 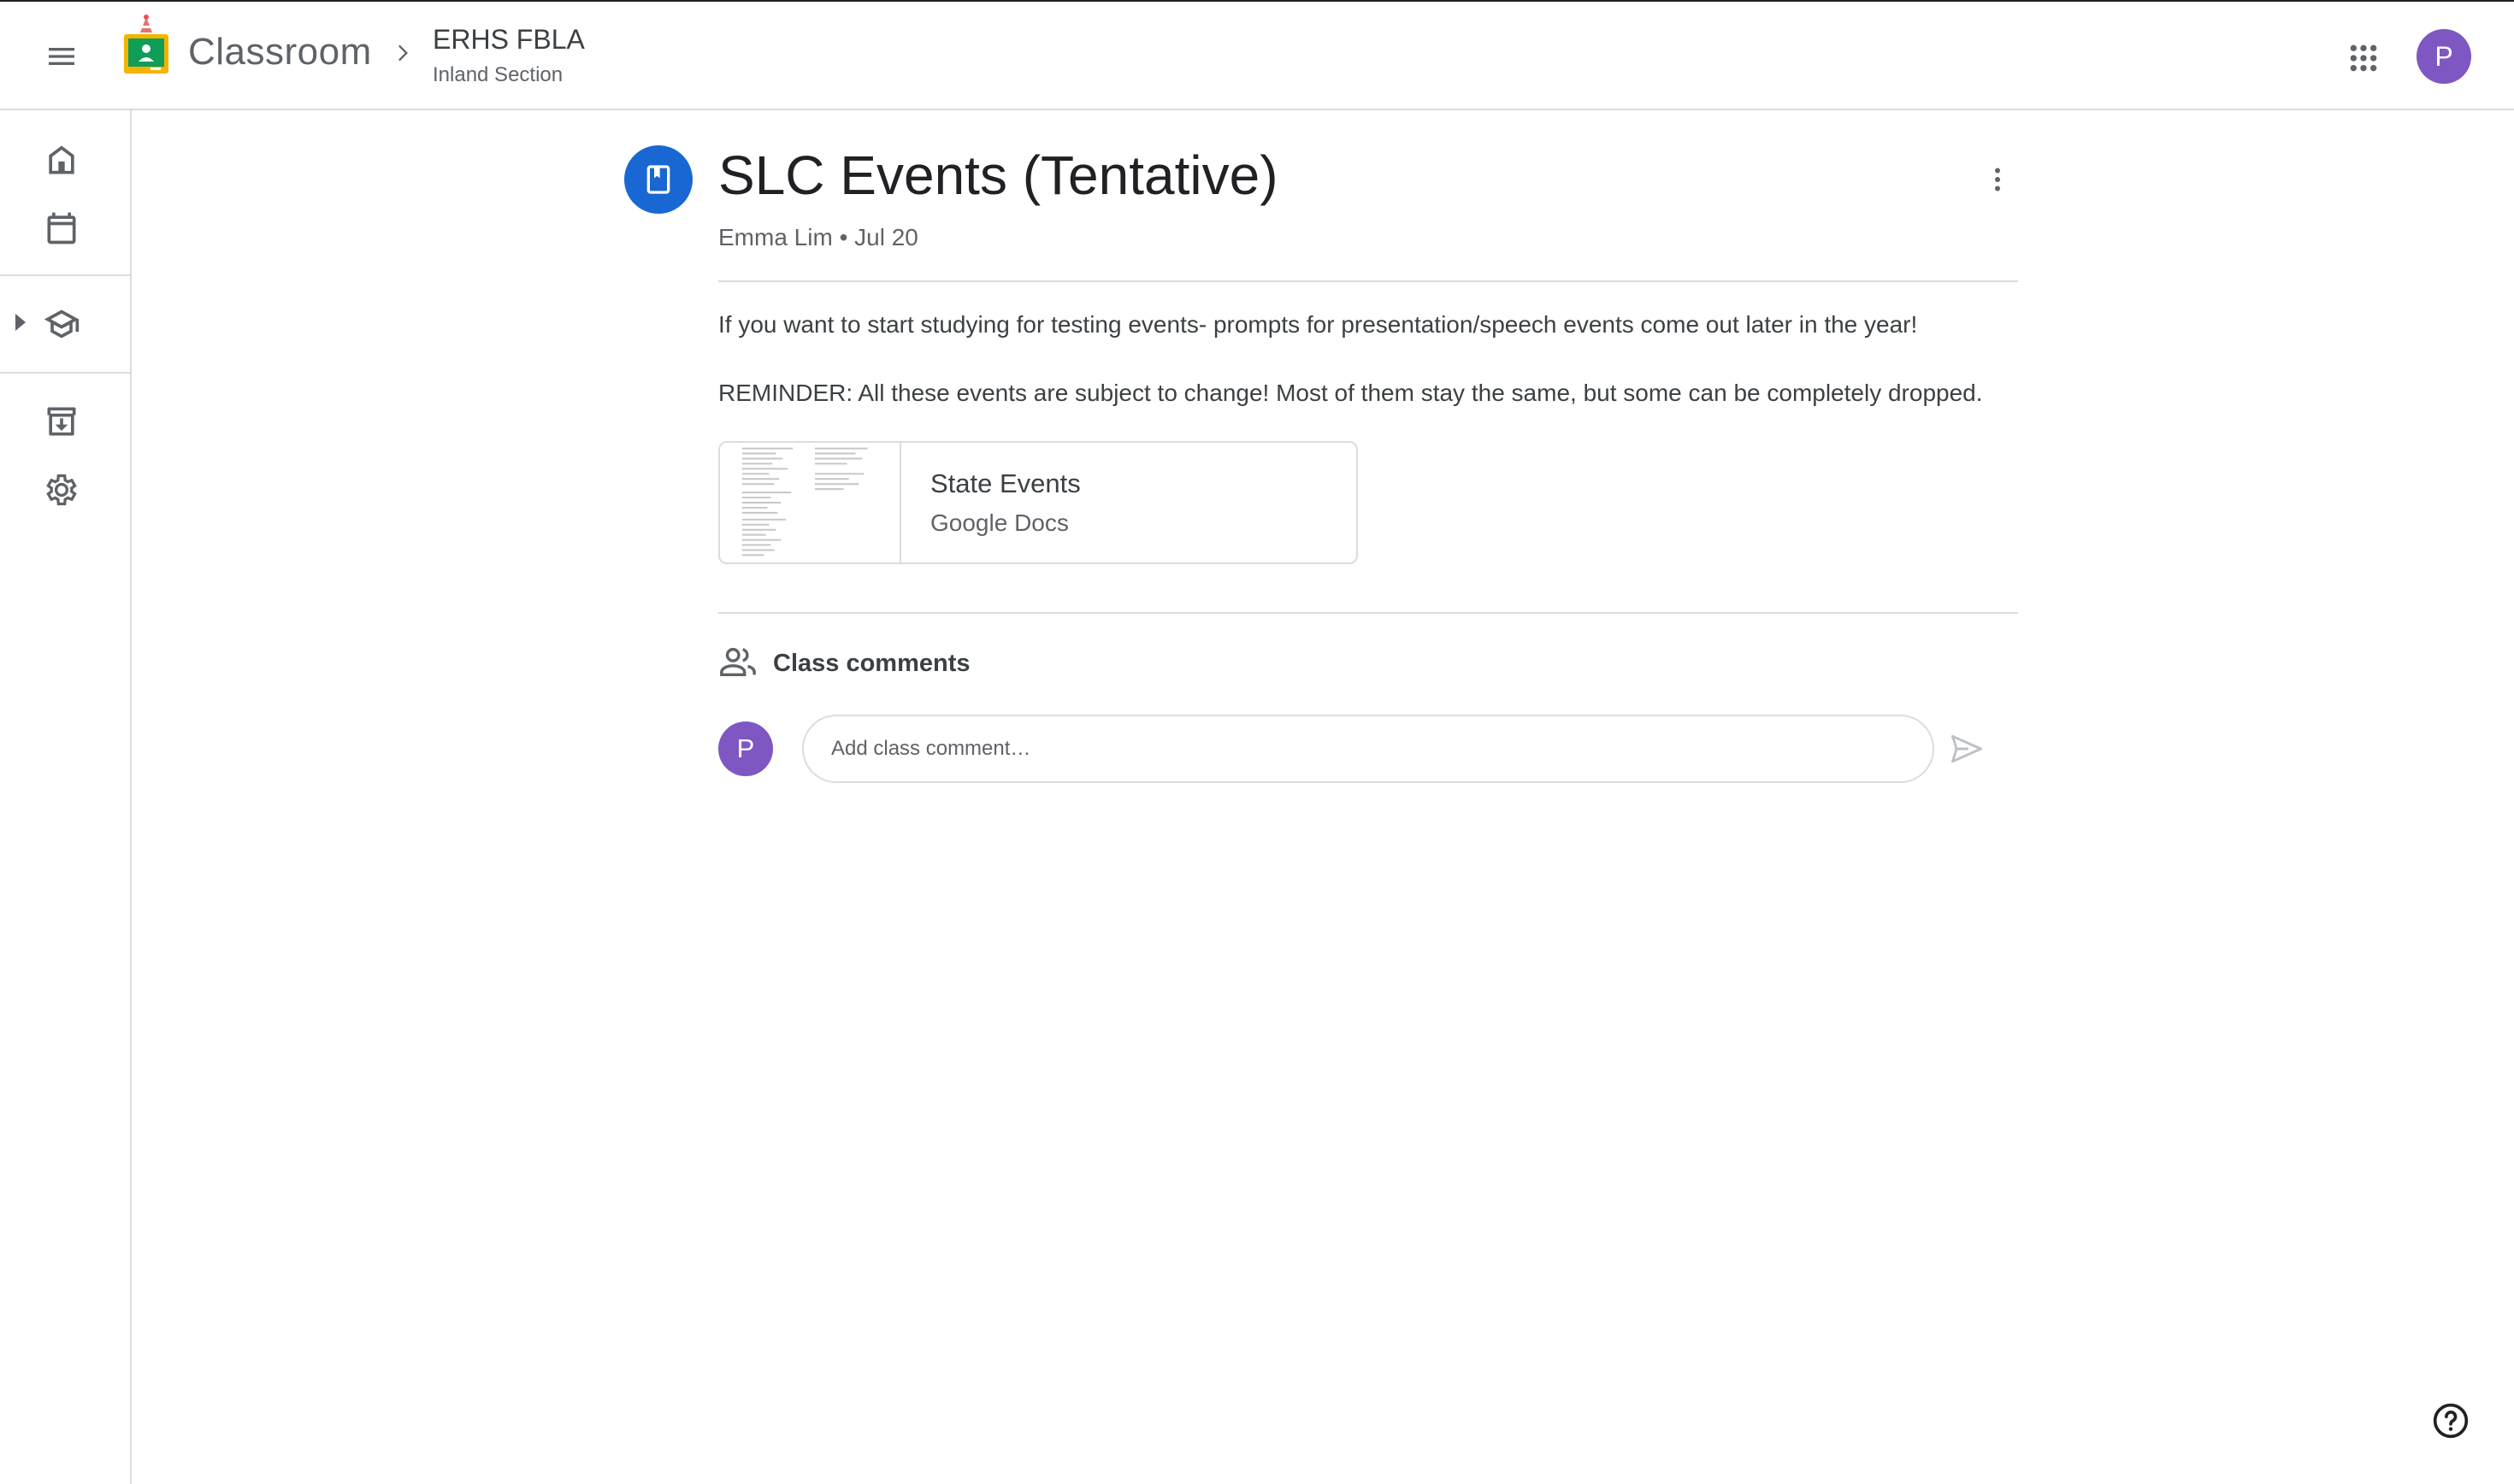 I want to click on more-vert-icon, so click(x=1998, y=179).